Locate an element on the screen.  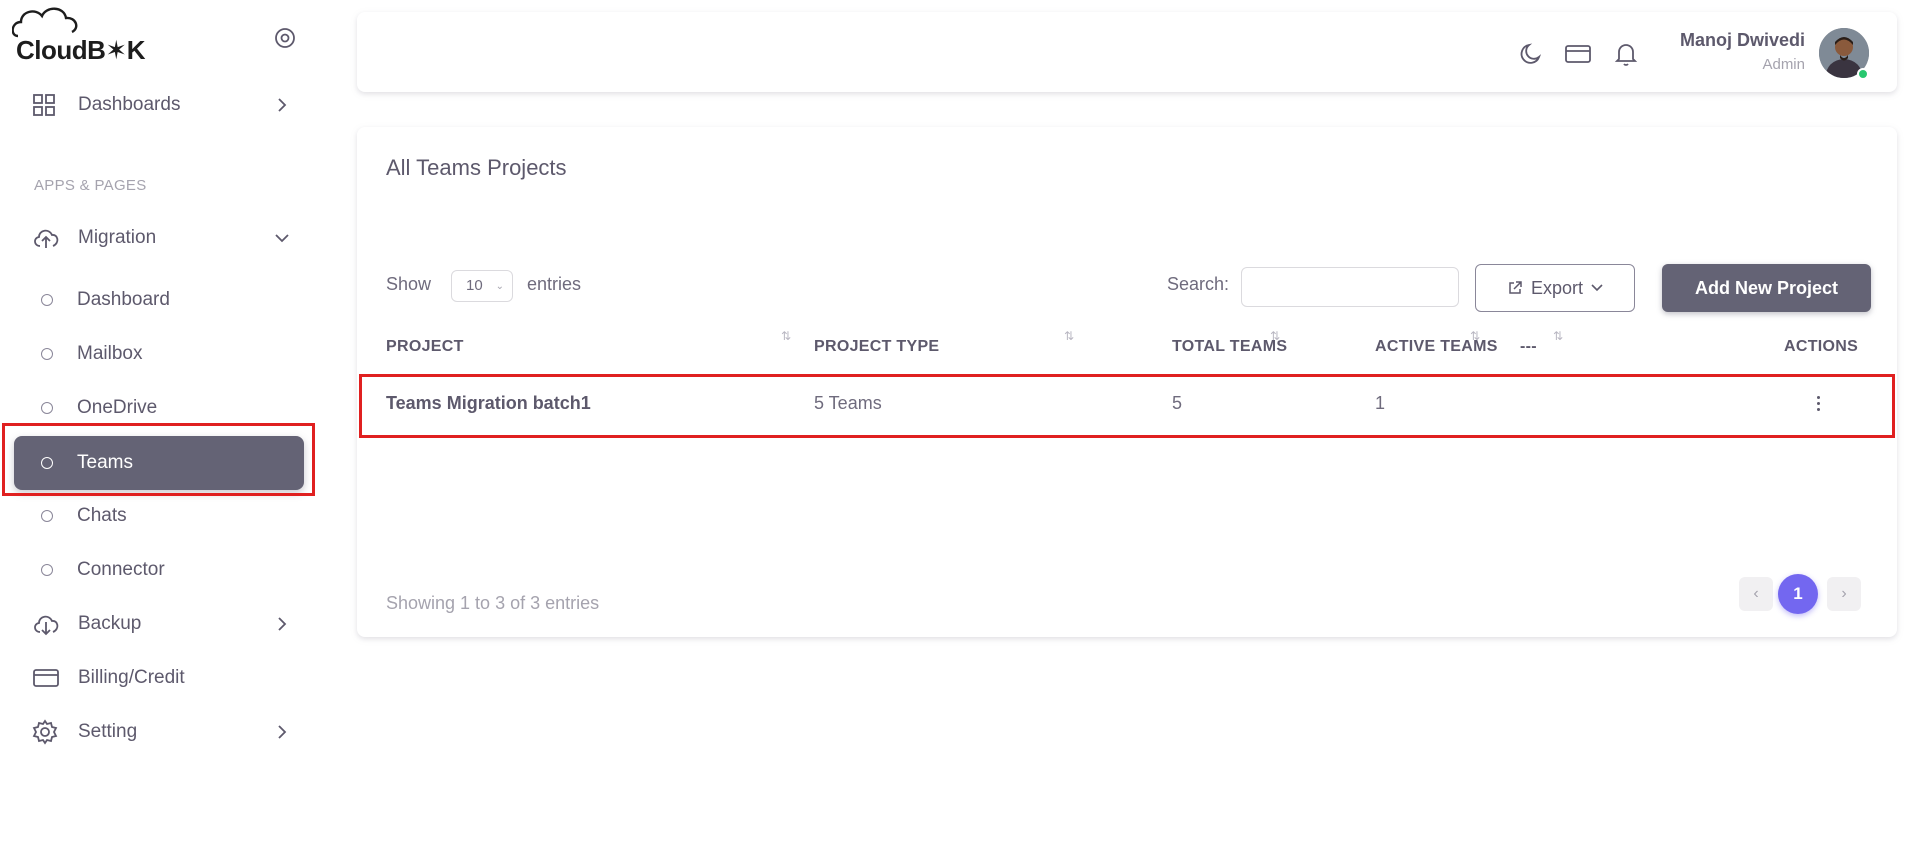
sidebar-item-label: Billing/Credit is located at coordinates (131, 677).